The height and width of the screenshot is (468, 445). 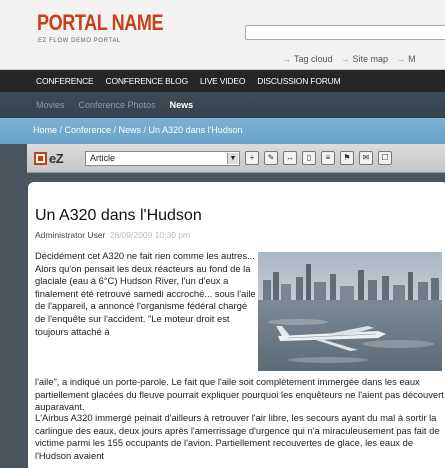 What do you see at coordinates (40, 158) in the screenshot?
I see `ez-logo-icon` at bounding box center [40, 158].